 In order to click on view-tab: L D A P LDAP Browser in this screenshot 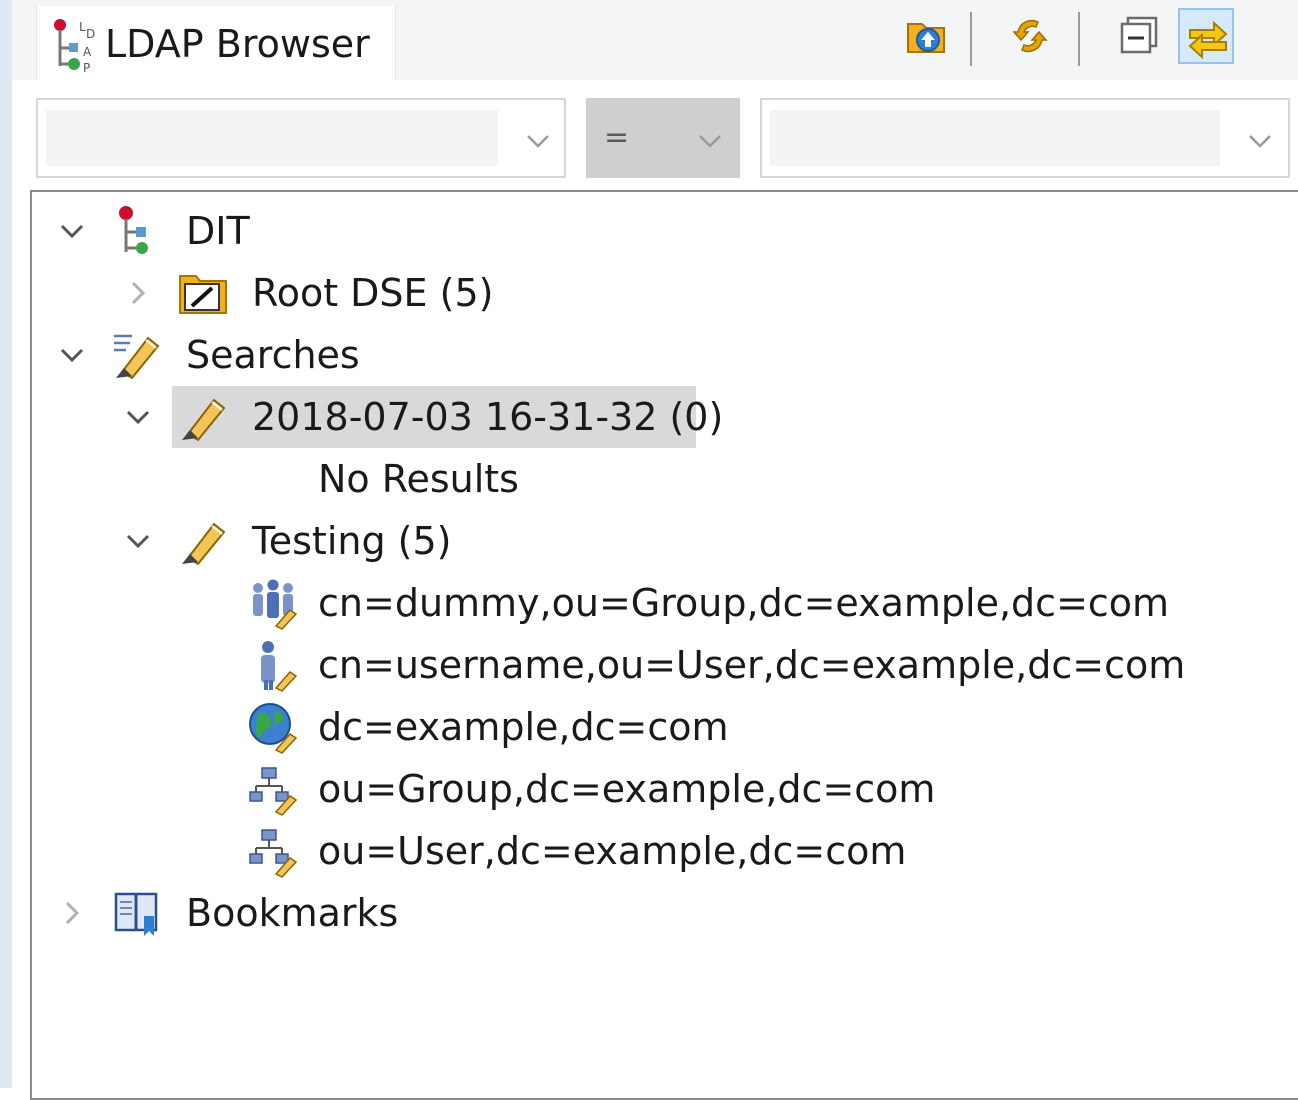, I will do `click(216, 43)`.